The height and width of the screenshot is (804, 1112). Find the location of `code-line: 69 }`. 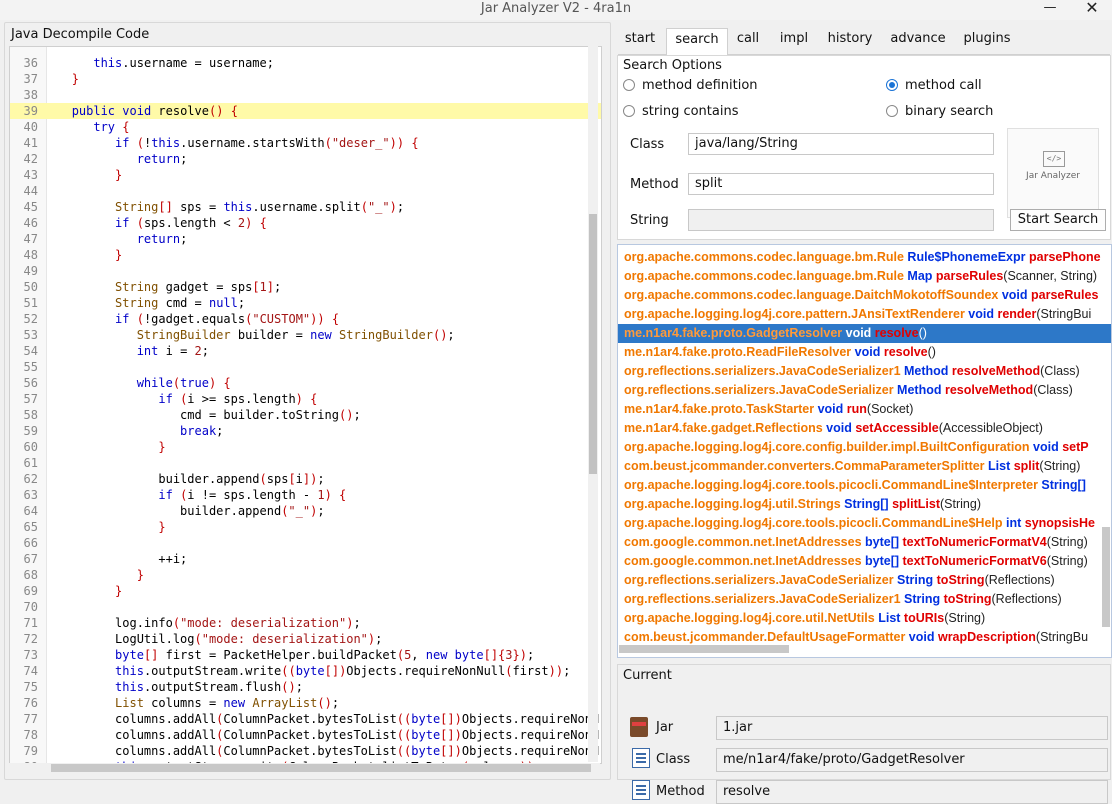

code-line: 69 } is located at coordinates (305, 591).